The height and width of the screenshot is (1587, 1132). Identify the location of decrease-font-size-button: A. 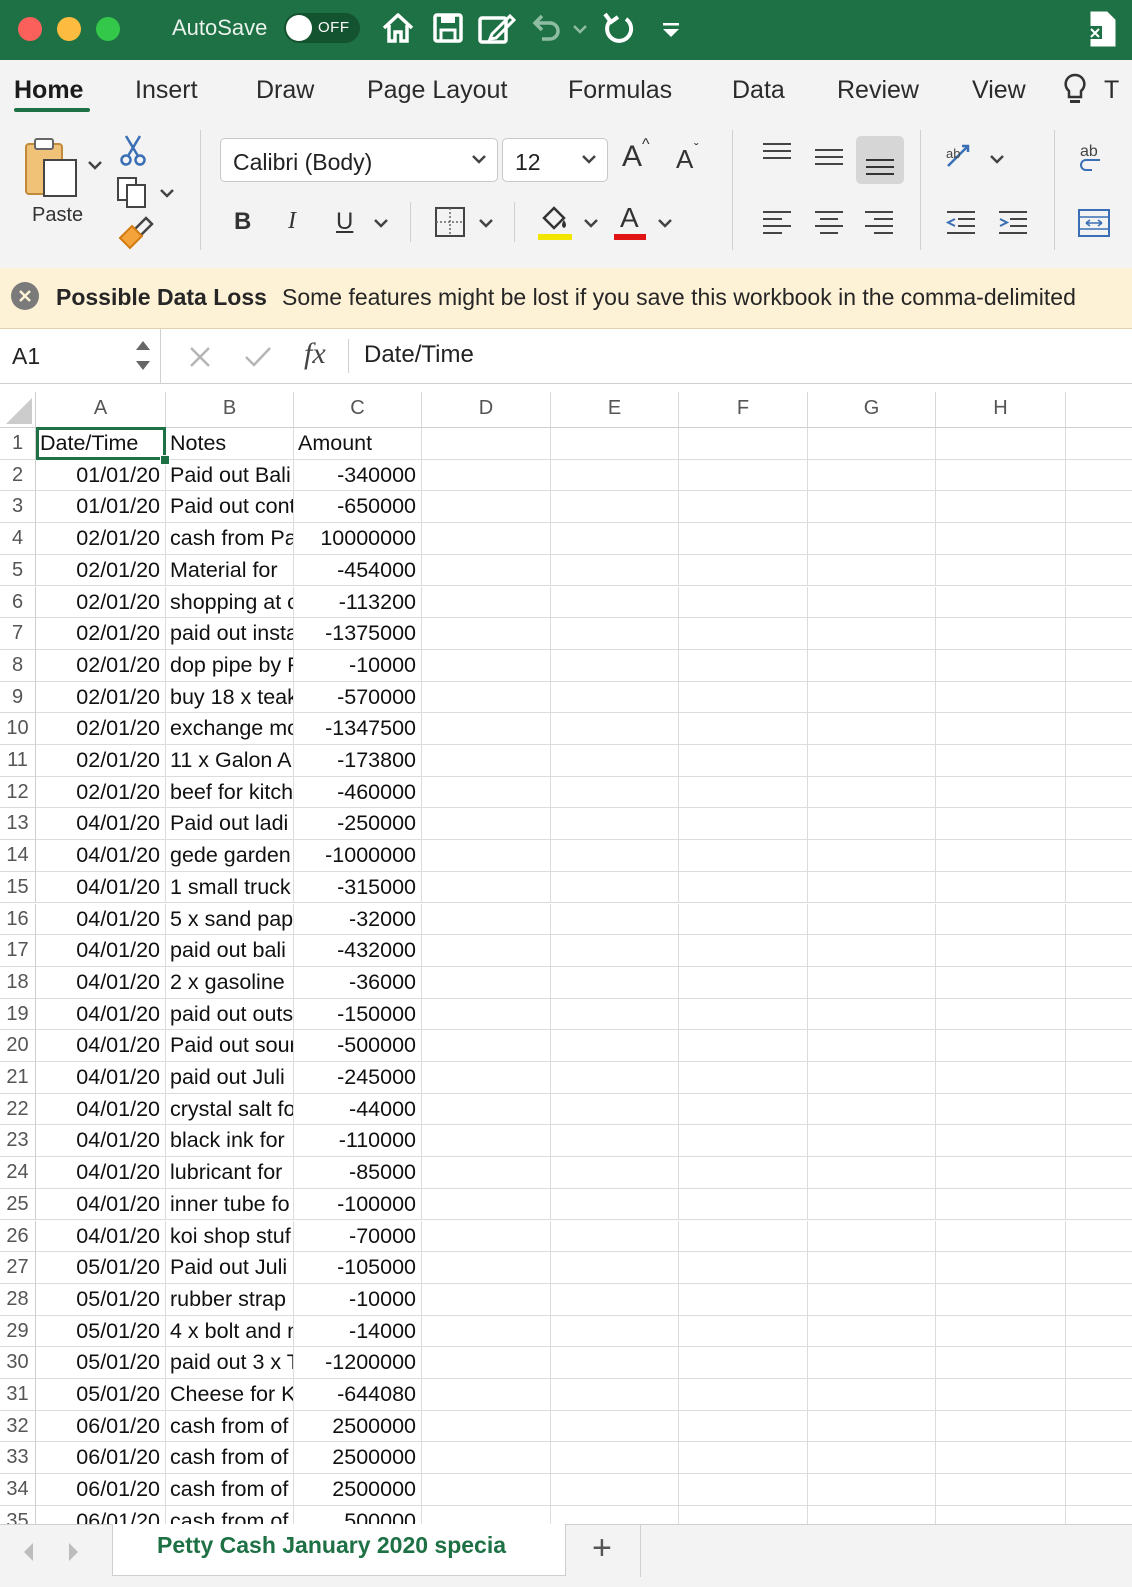
(684, 159).